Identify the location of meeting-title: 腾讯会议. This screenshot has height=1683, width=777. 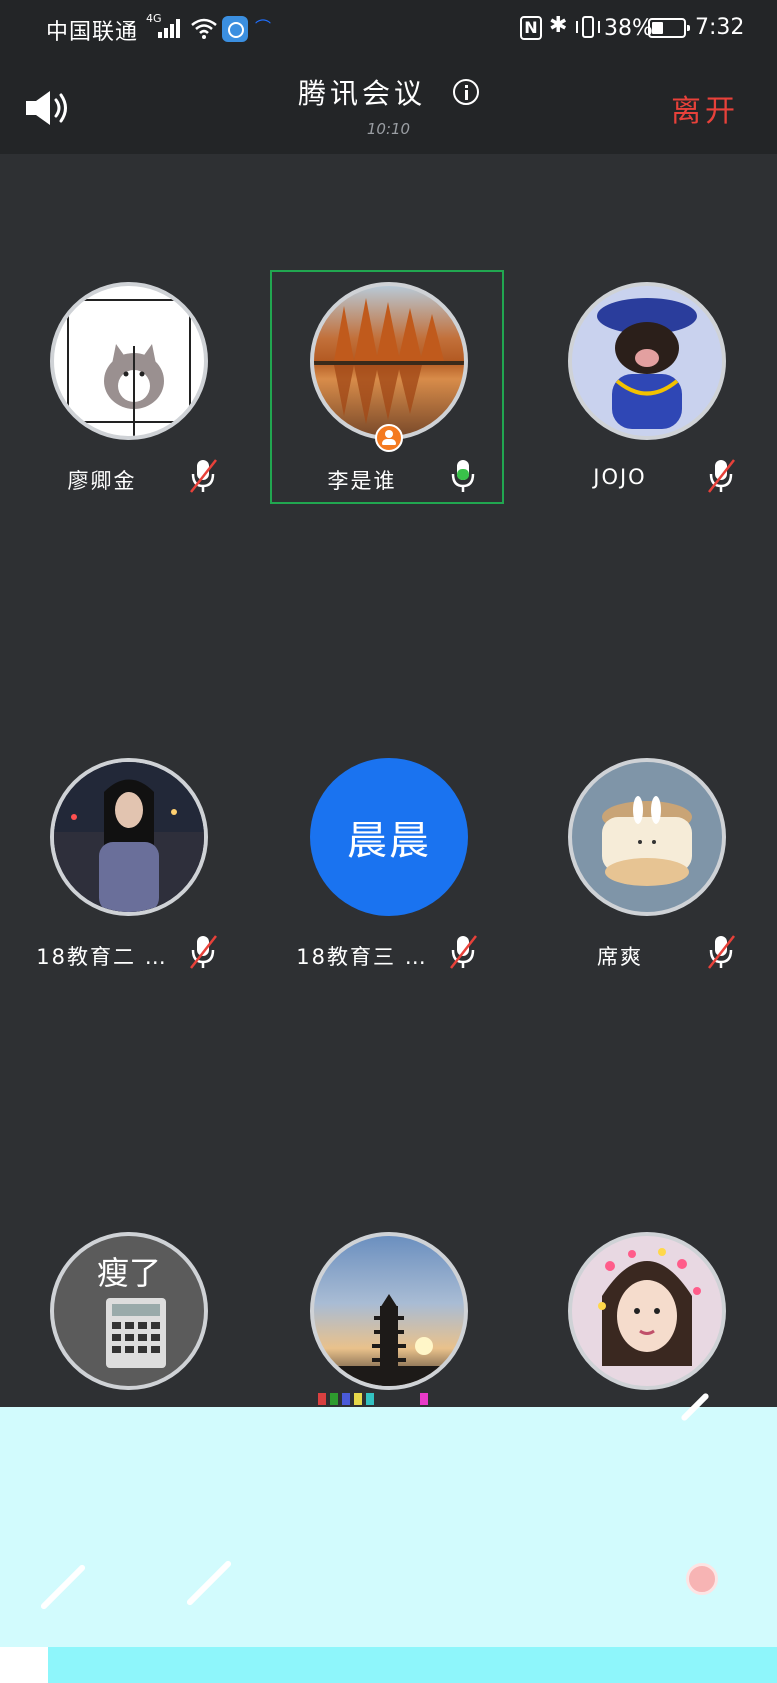
(388, 92).